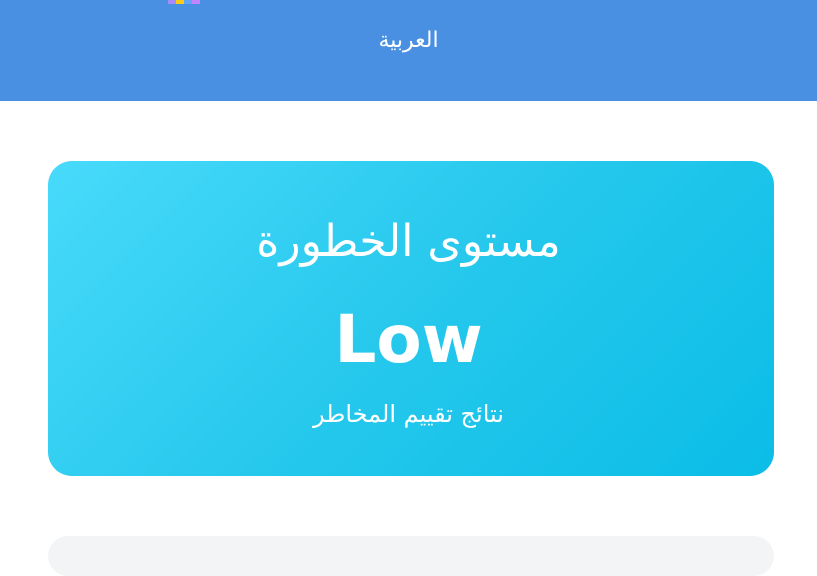  Describe the element at coordinates (408, 414) in the screenshot. I see `risk-assessment-subtitle: نتائج تقييم المخاطر` at that location.